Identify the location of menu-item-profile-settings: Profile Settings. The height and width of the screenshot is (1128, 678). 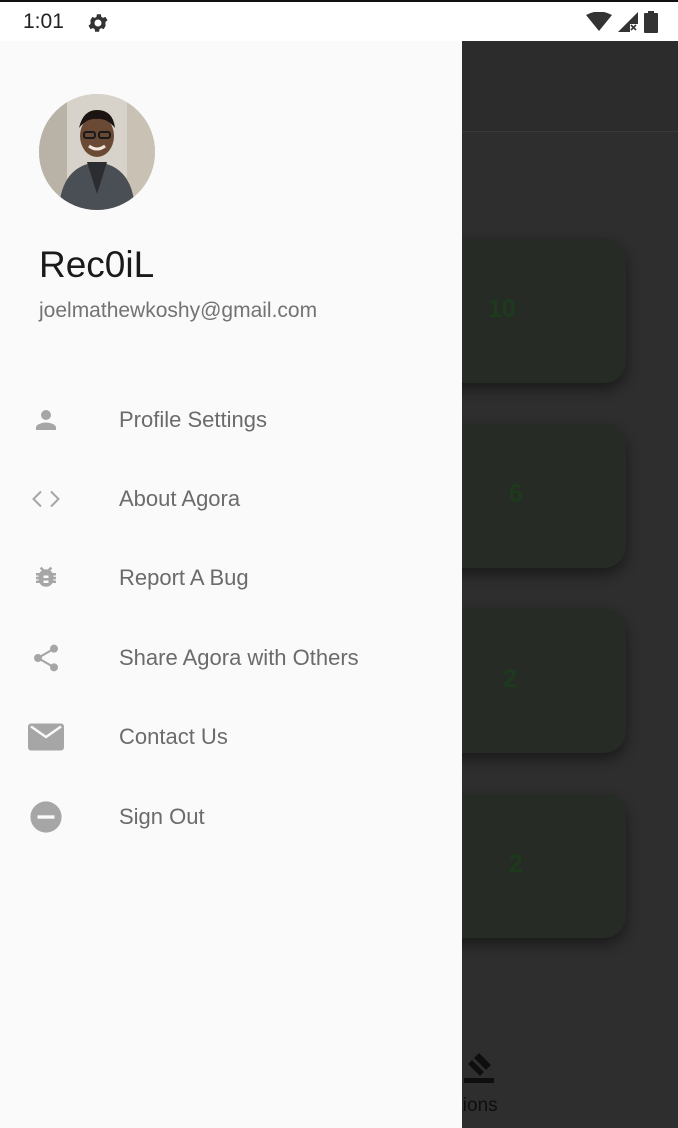
(231, 419).